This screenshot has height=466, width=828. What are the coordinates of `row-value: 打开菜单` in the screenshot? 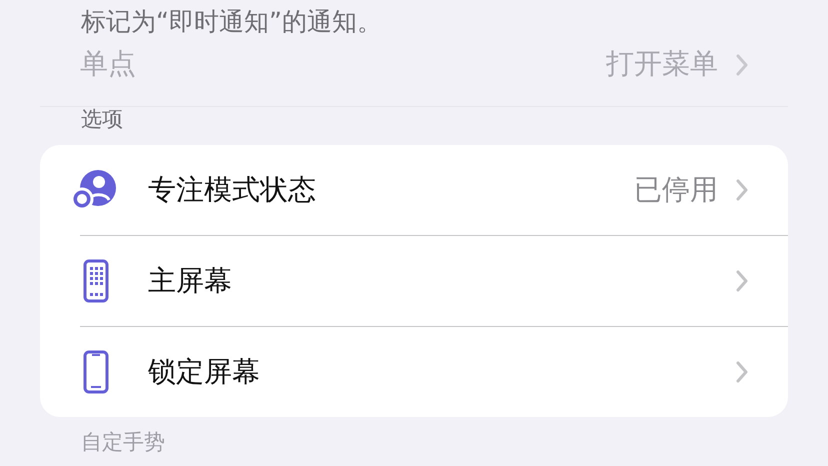 It's located at (662, 64).